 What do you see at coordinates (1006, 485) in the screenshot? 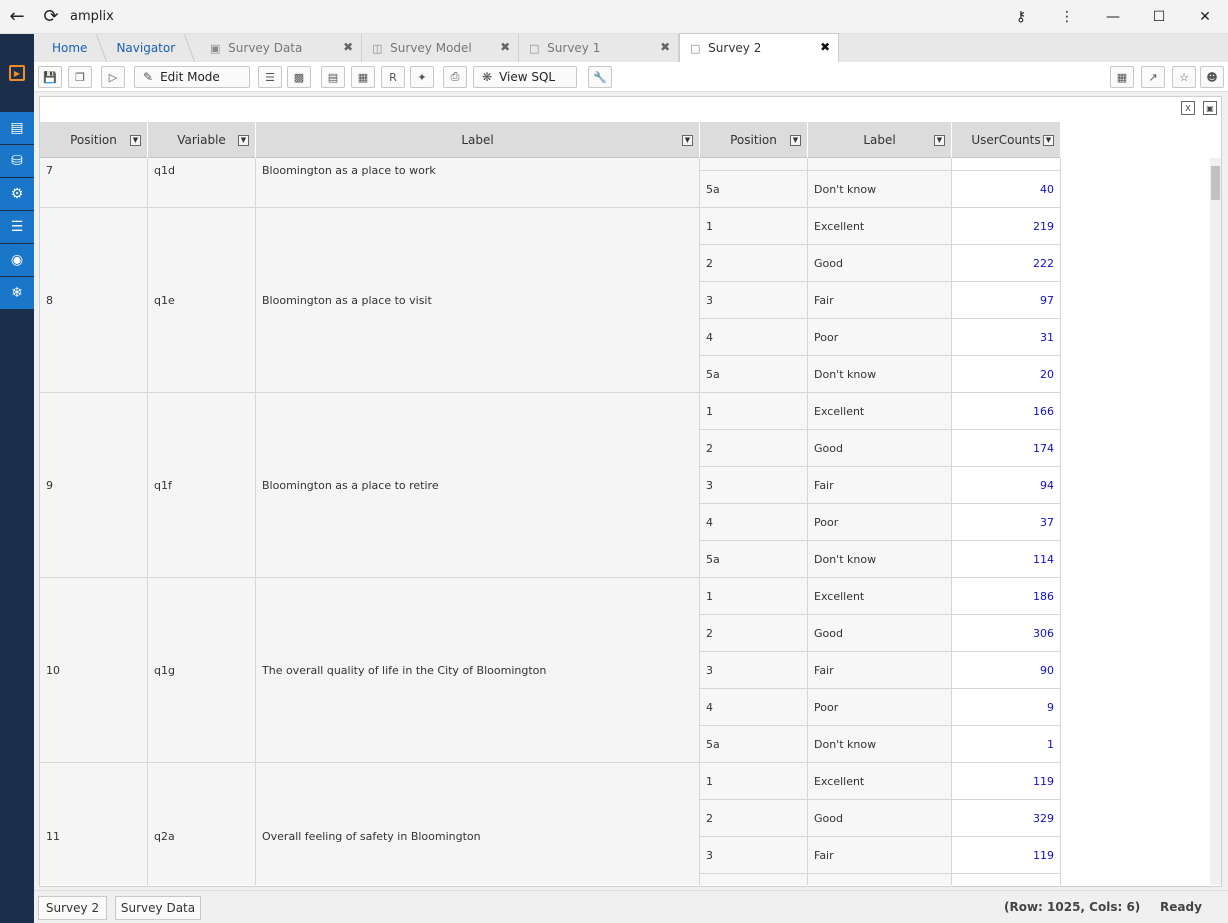
I see `table-cell-usercount: 94` at bounding box center [1006, 485].